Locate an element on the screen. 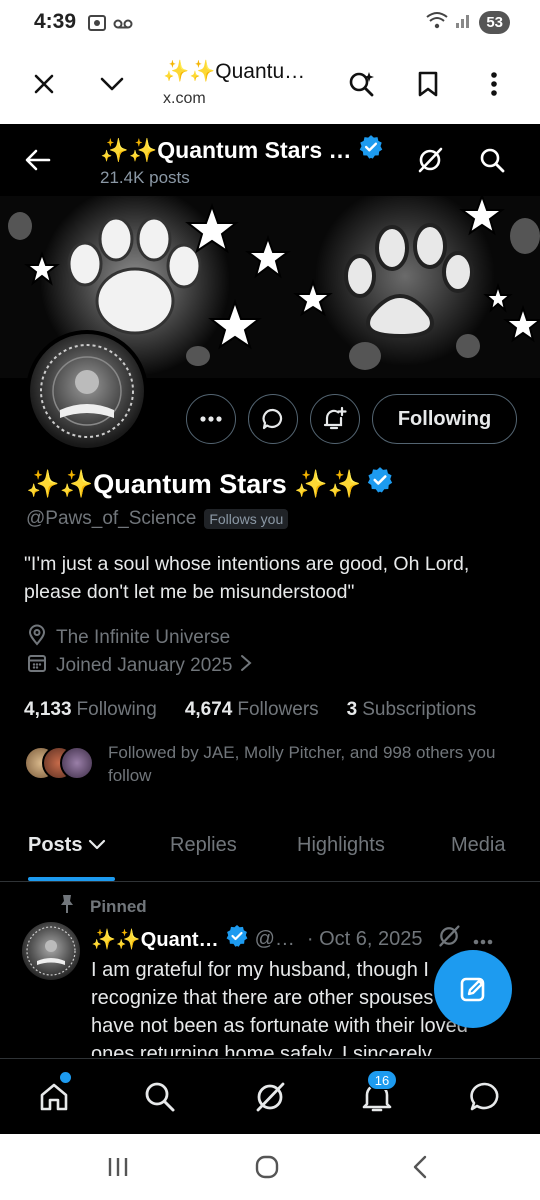  wifi-icon is located at coordinates (437, 22).